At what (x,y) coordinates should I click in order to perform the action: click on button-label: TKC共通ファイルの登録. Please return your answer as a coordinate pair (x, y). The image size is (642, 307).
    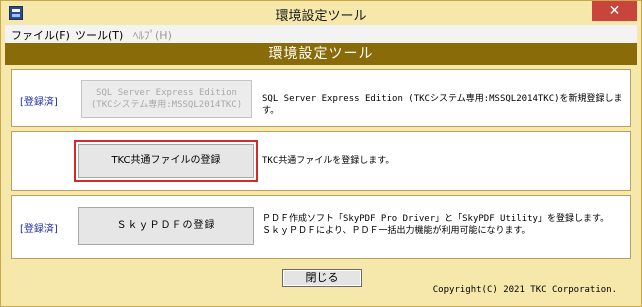
    Looking at the image, I should click on (166, 160).